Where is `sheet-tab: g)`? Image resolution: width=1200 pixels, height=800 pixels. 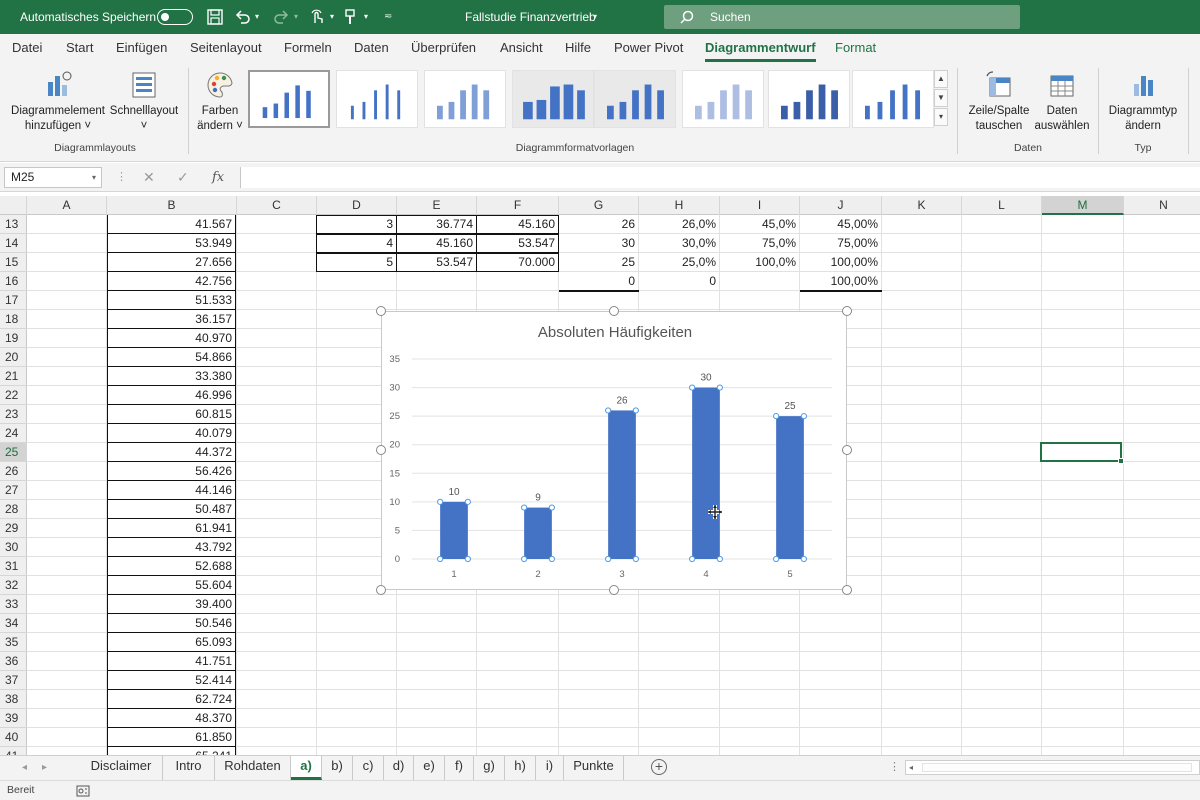
sheet-tab: g) is located at coordinates (489, 768).